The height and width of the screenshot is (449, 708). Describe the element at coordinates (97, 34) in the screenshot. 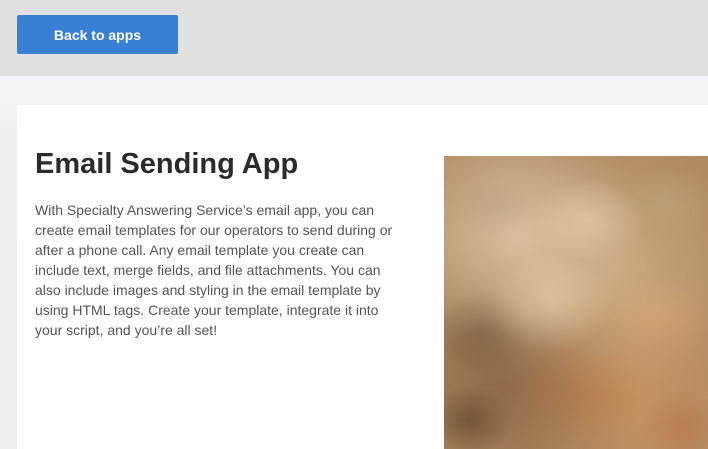

I see `back-to-apps-button: Back to apps` at that location.